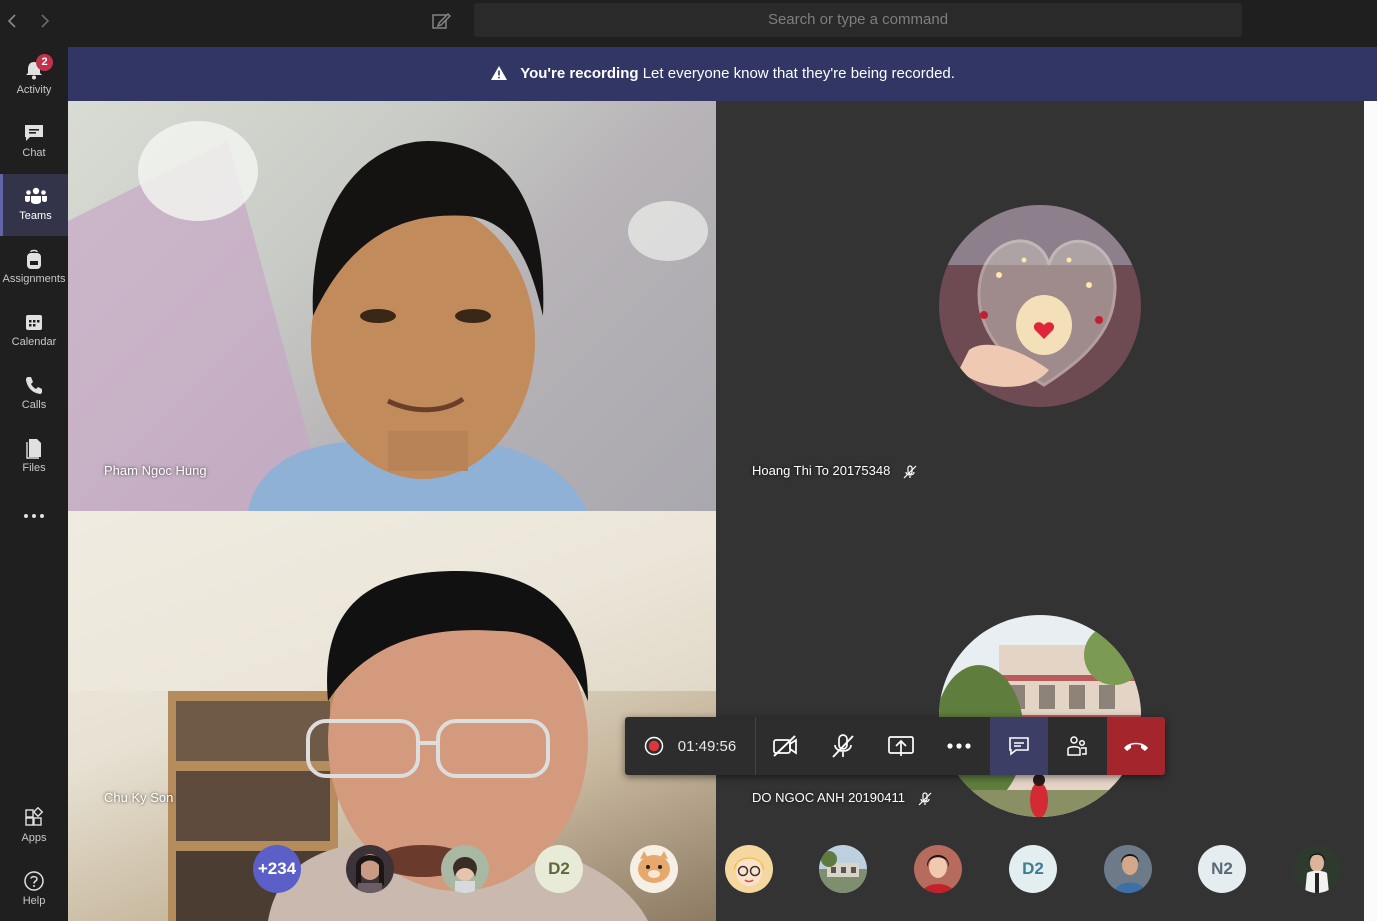  Describe the element at coordinates (34, 385) in the screenshot. I see `phone-icon` at that location.